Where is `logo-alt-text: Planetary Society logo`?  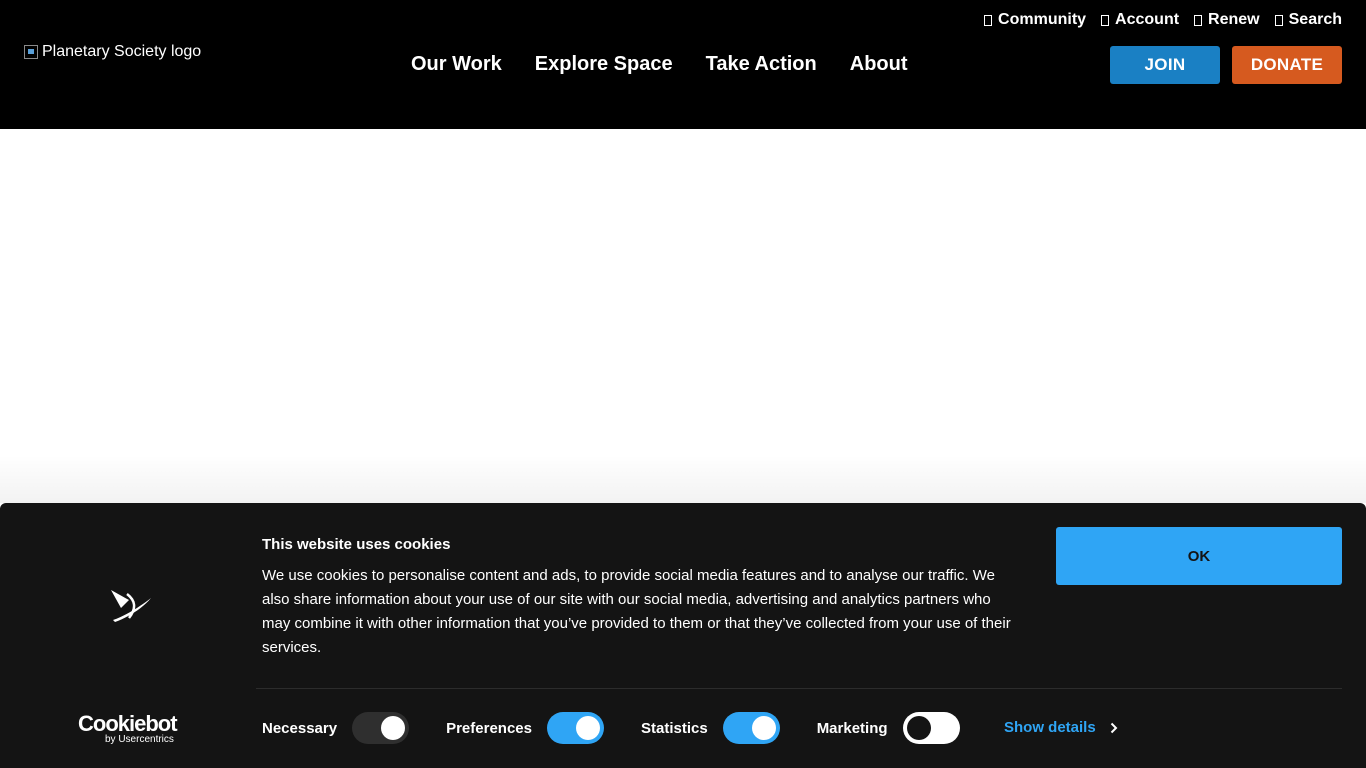
logo-alt-text: Planetary Society logo is located at coordinates (122, 51).